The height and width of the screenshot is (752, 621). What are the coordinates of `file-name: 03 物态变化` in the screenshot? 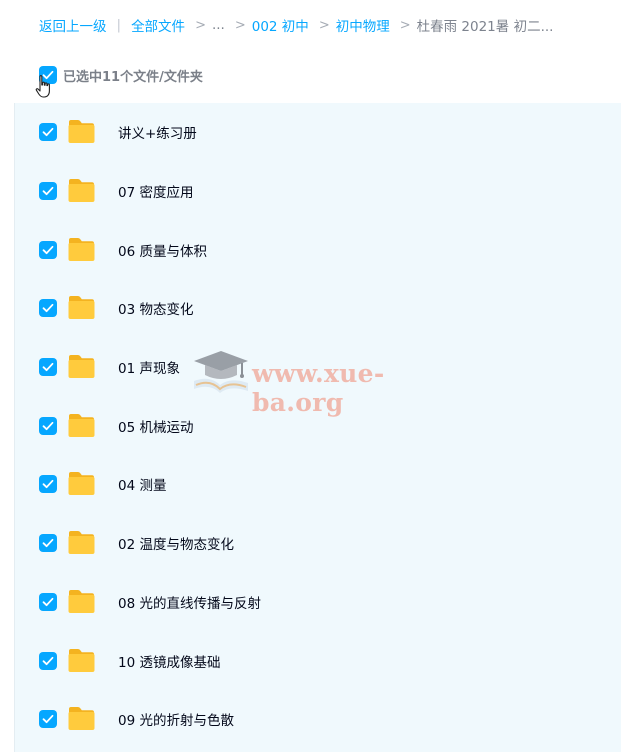 It's located at (155, 308).